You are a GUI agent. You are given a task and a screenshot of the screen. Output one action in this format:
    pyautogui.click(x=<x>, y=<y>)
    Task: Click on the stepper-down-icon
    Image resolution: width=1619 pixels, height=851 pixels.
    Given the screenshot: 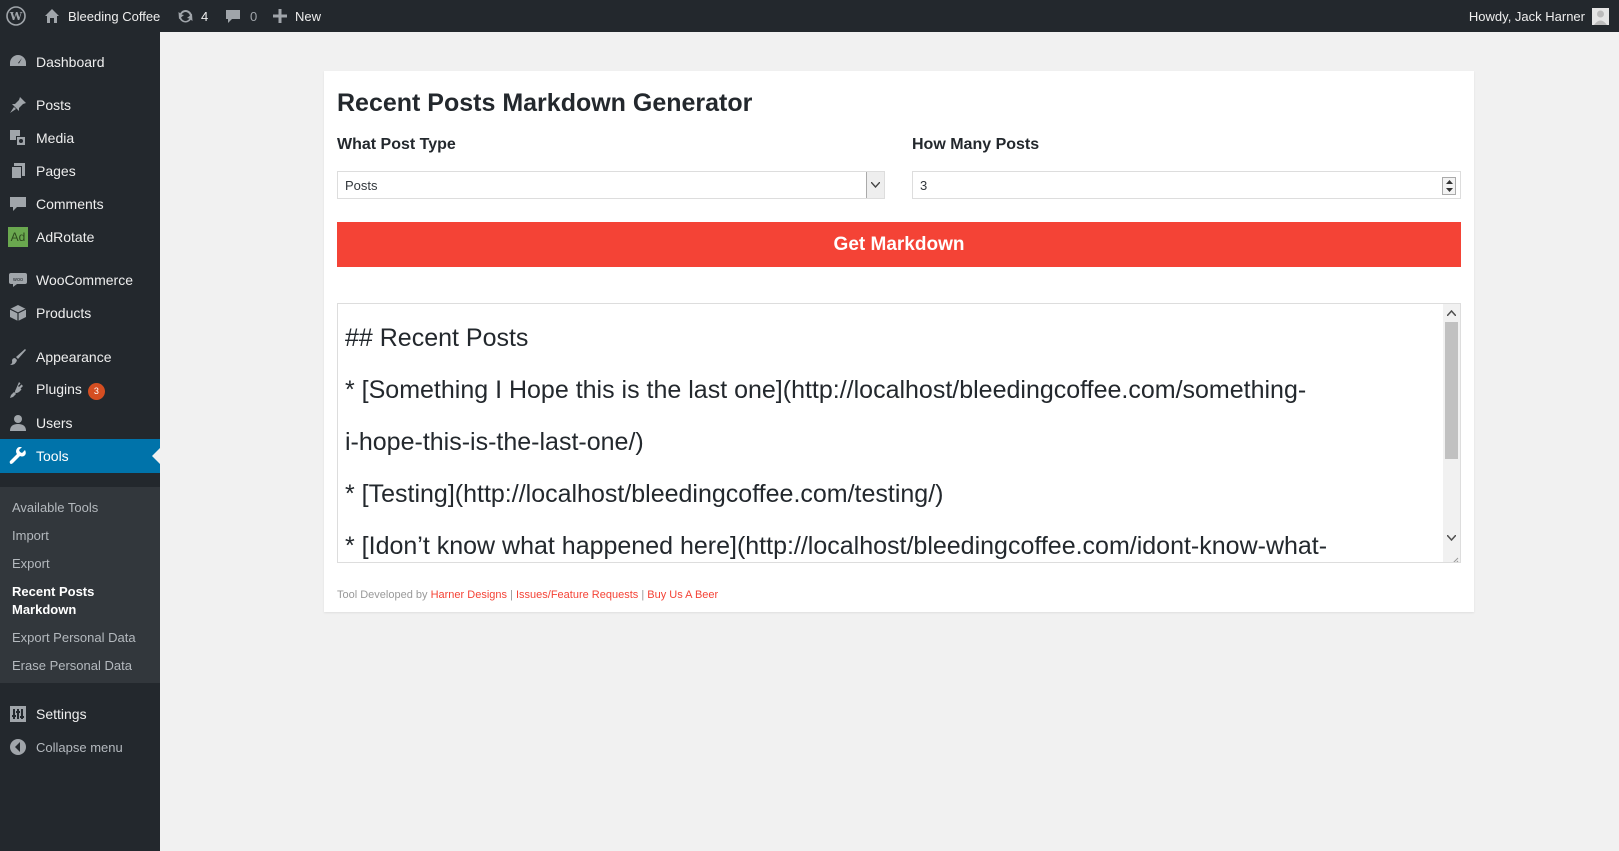 What is the action you would take?
    pyautogui.click(x=1449, y=190)
    